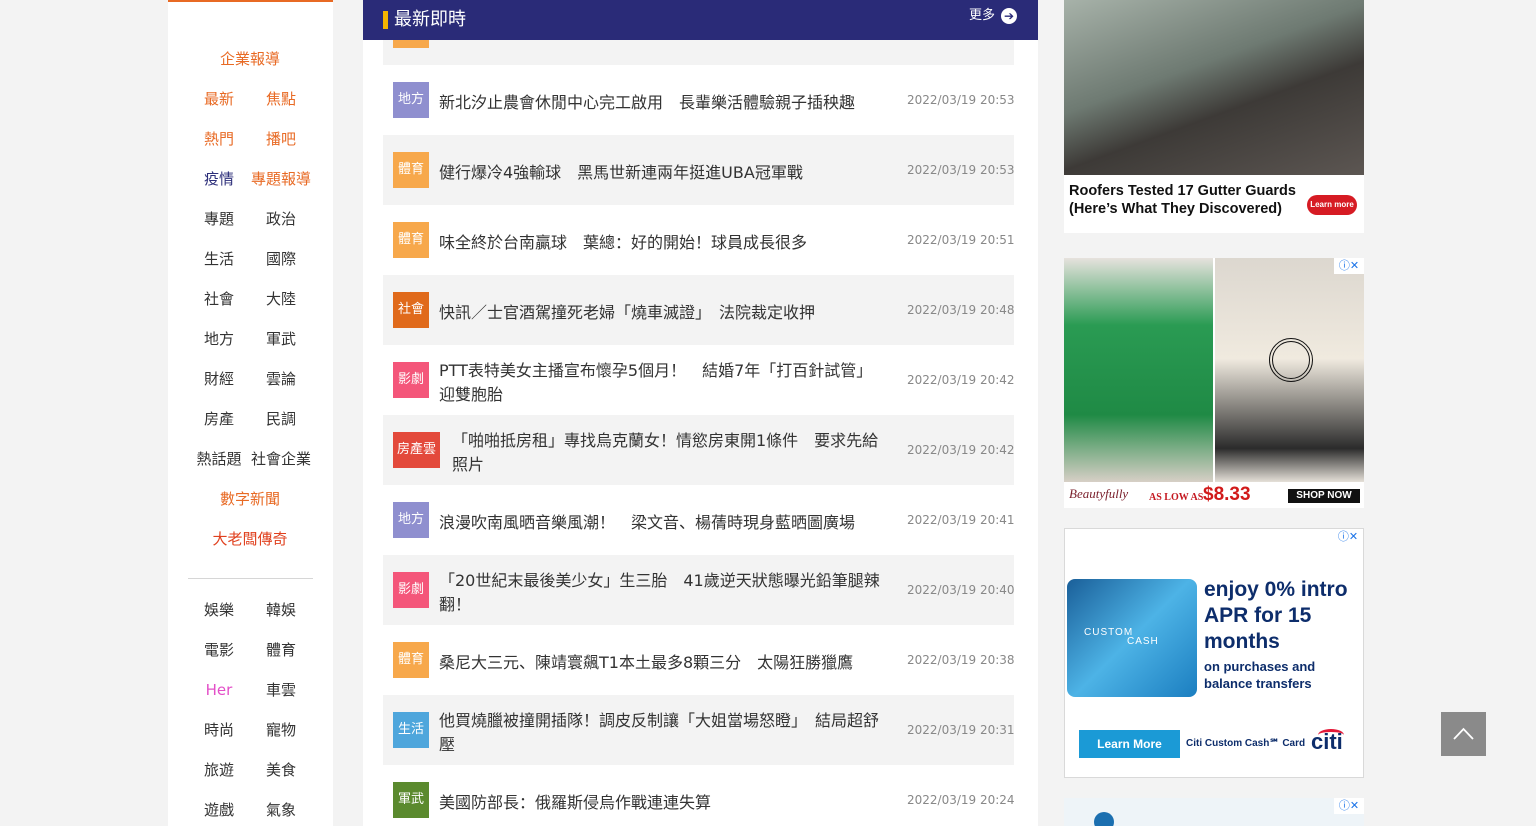 This screenshot has height=826, width=1536. I want to click on nav-link: 熱門, so click(219, 139).